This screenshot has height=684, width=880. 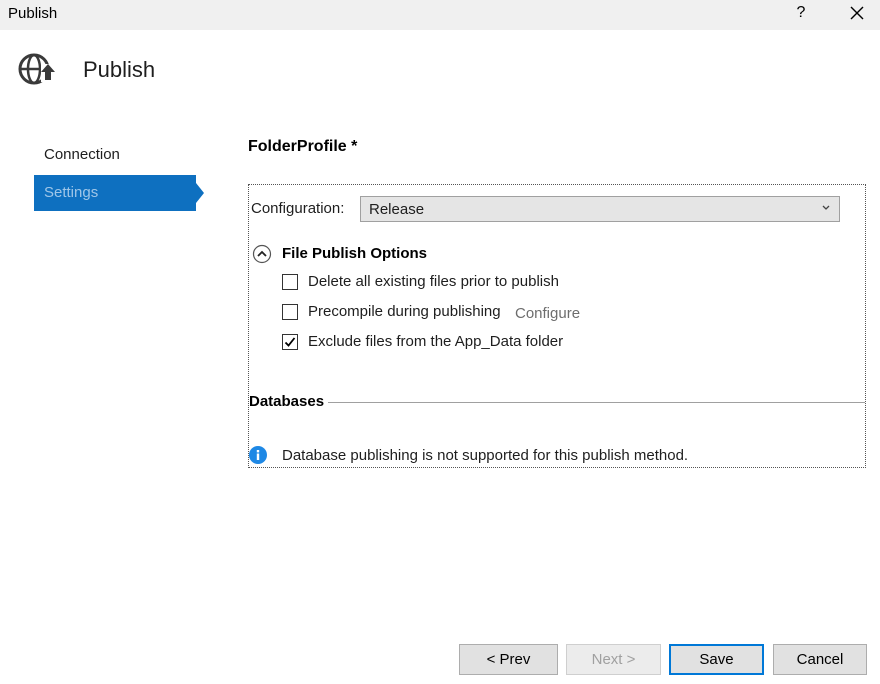 I want to click on title-bar: Publish ?, so click(x=440, y=15).